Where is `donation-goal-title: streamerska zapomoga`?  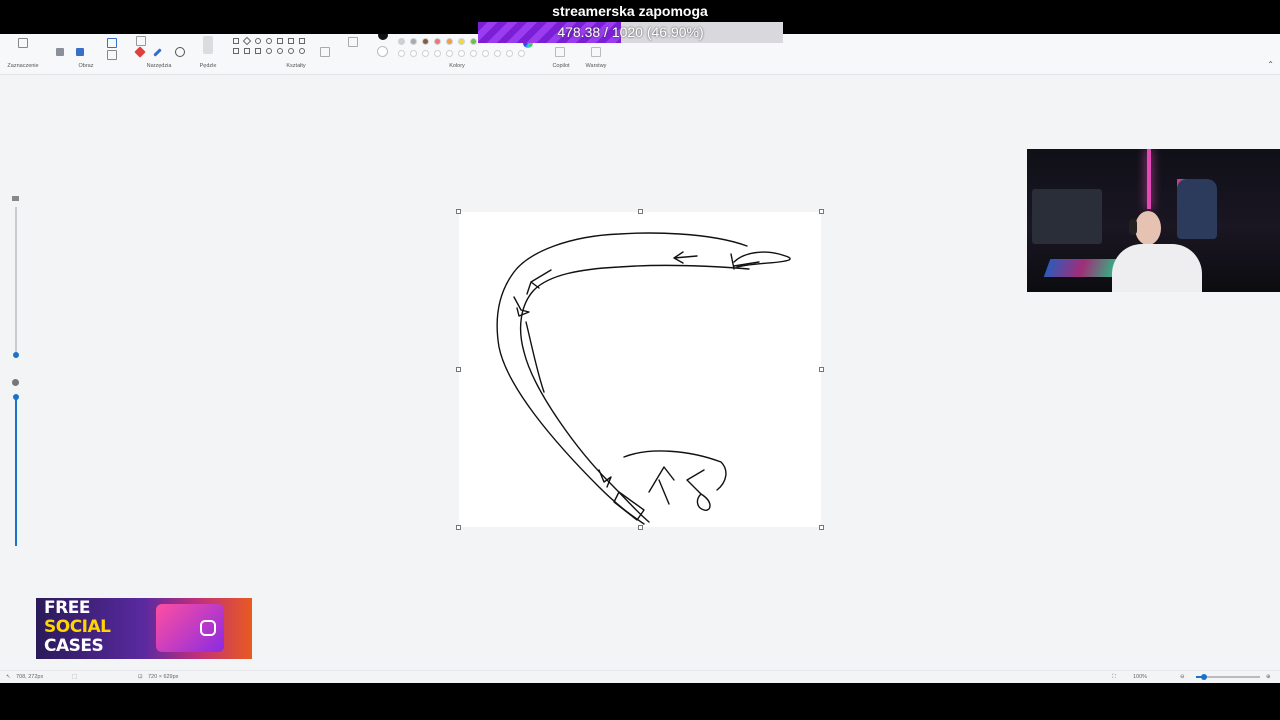
donation-goal-title: streamerska zapomoga is located at coordinates (630, 11).